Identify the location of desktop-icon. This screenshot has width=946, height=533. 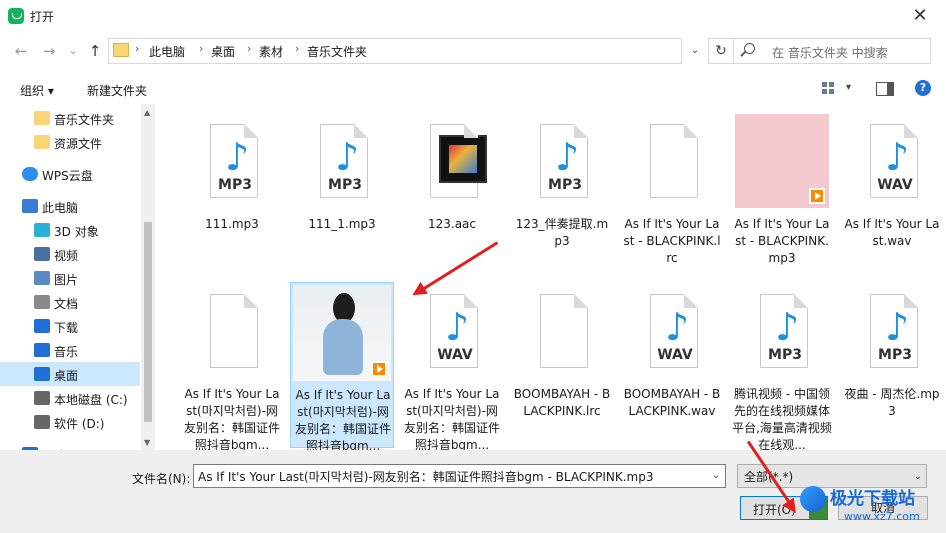
(42, 374).